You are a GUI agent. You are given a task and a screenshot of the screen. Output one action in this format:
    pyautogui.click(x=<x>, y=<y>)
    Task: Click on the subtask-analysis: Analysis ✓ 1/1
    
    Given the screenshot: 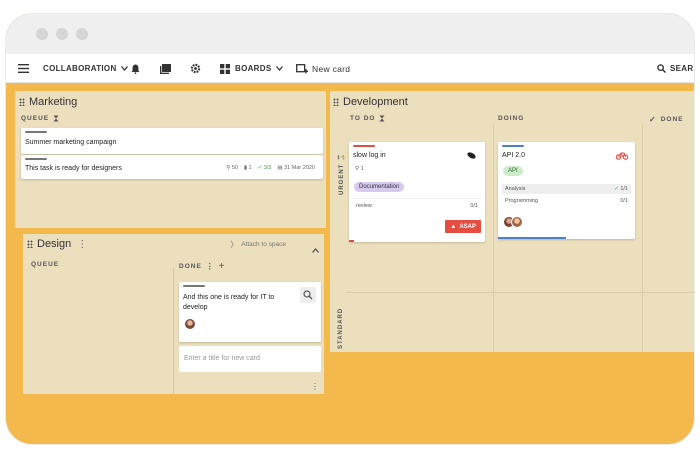 What is the action you would take?
    pyautogui.click(x=566, y=189)
    